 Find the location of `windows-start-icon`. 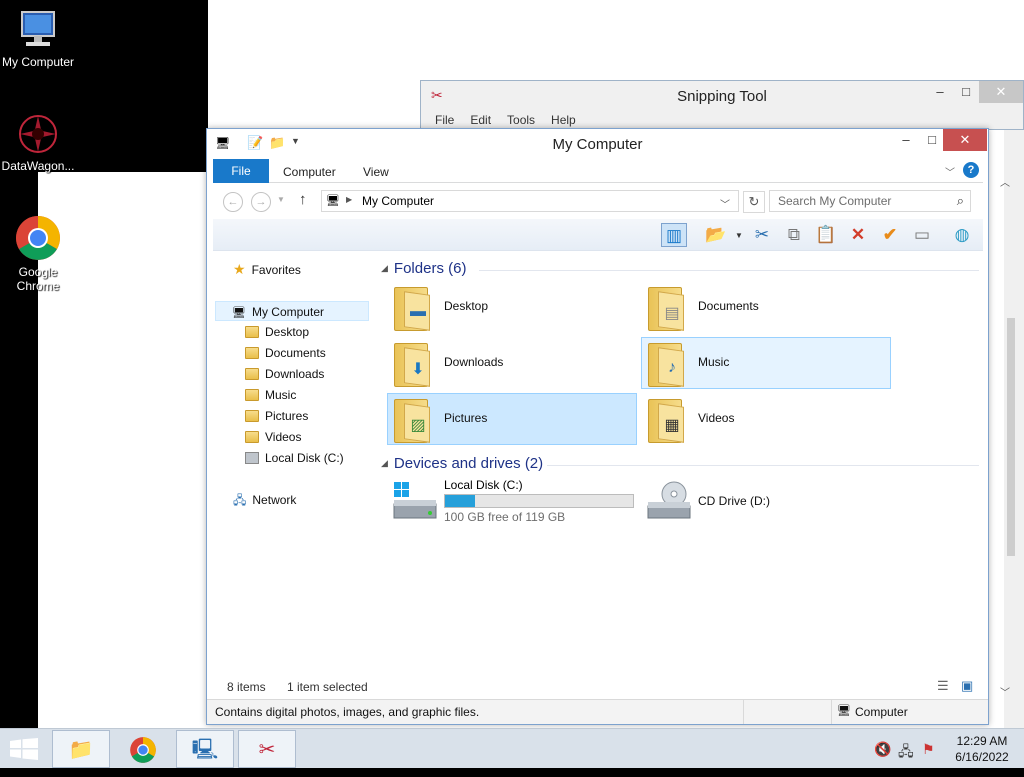

windows-start-icon is located at coordinates (24, 749).